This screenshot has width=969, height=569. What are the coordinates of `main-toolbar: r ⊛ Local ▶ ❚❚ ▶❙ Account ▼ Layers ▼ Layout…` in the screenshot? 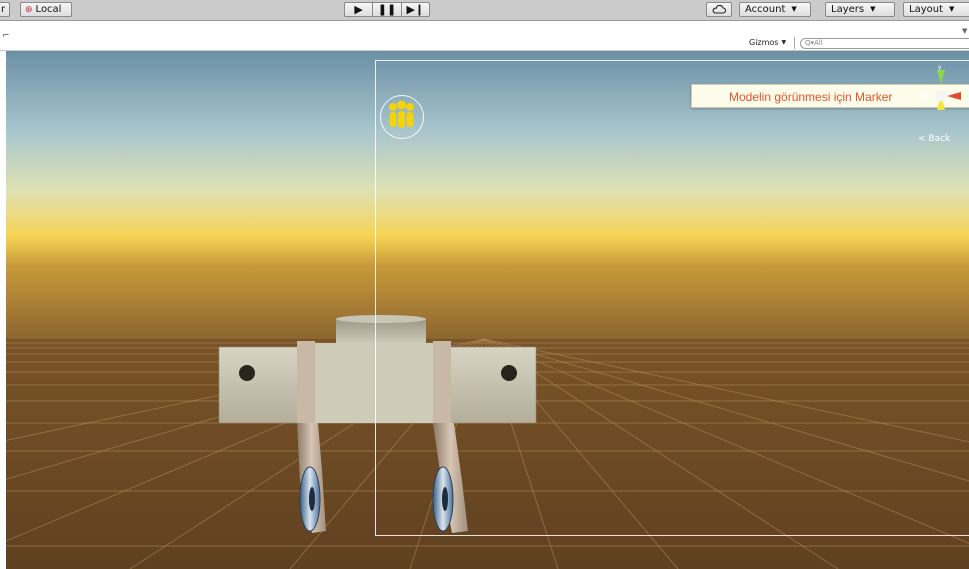 It's located at (484, 10).